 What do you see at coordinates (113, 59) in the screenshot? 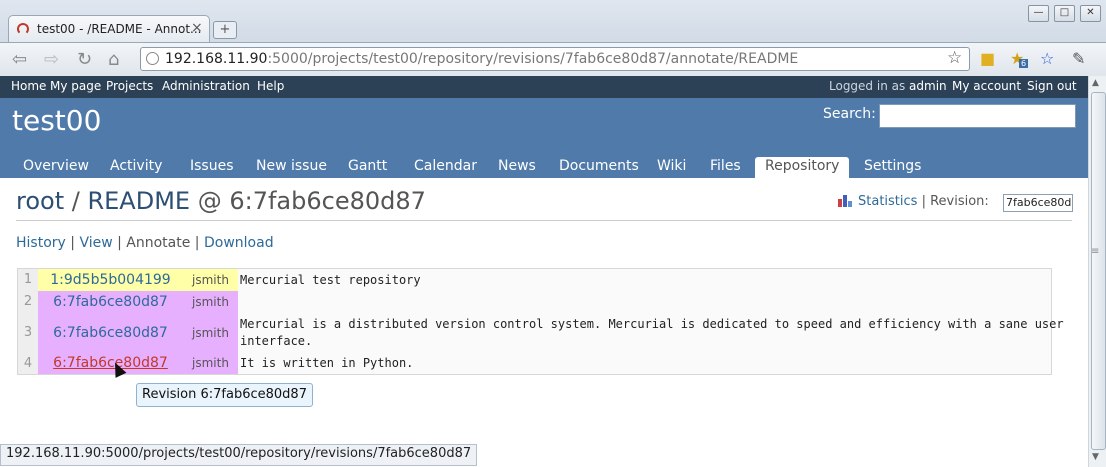
I see `home-icon: ⌂` at bounding box center [113, 59].